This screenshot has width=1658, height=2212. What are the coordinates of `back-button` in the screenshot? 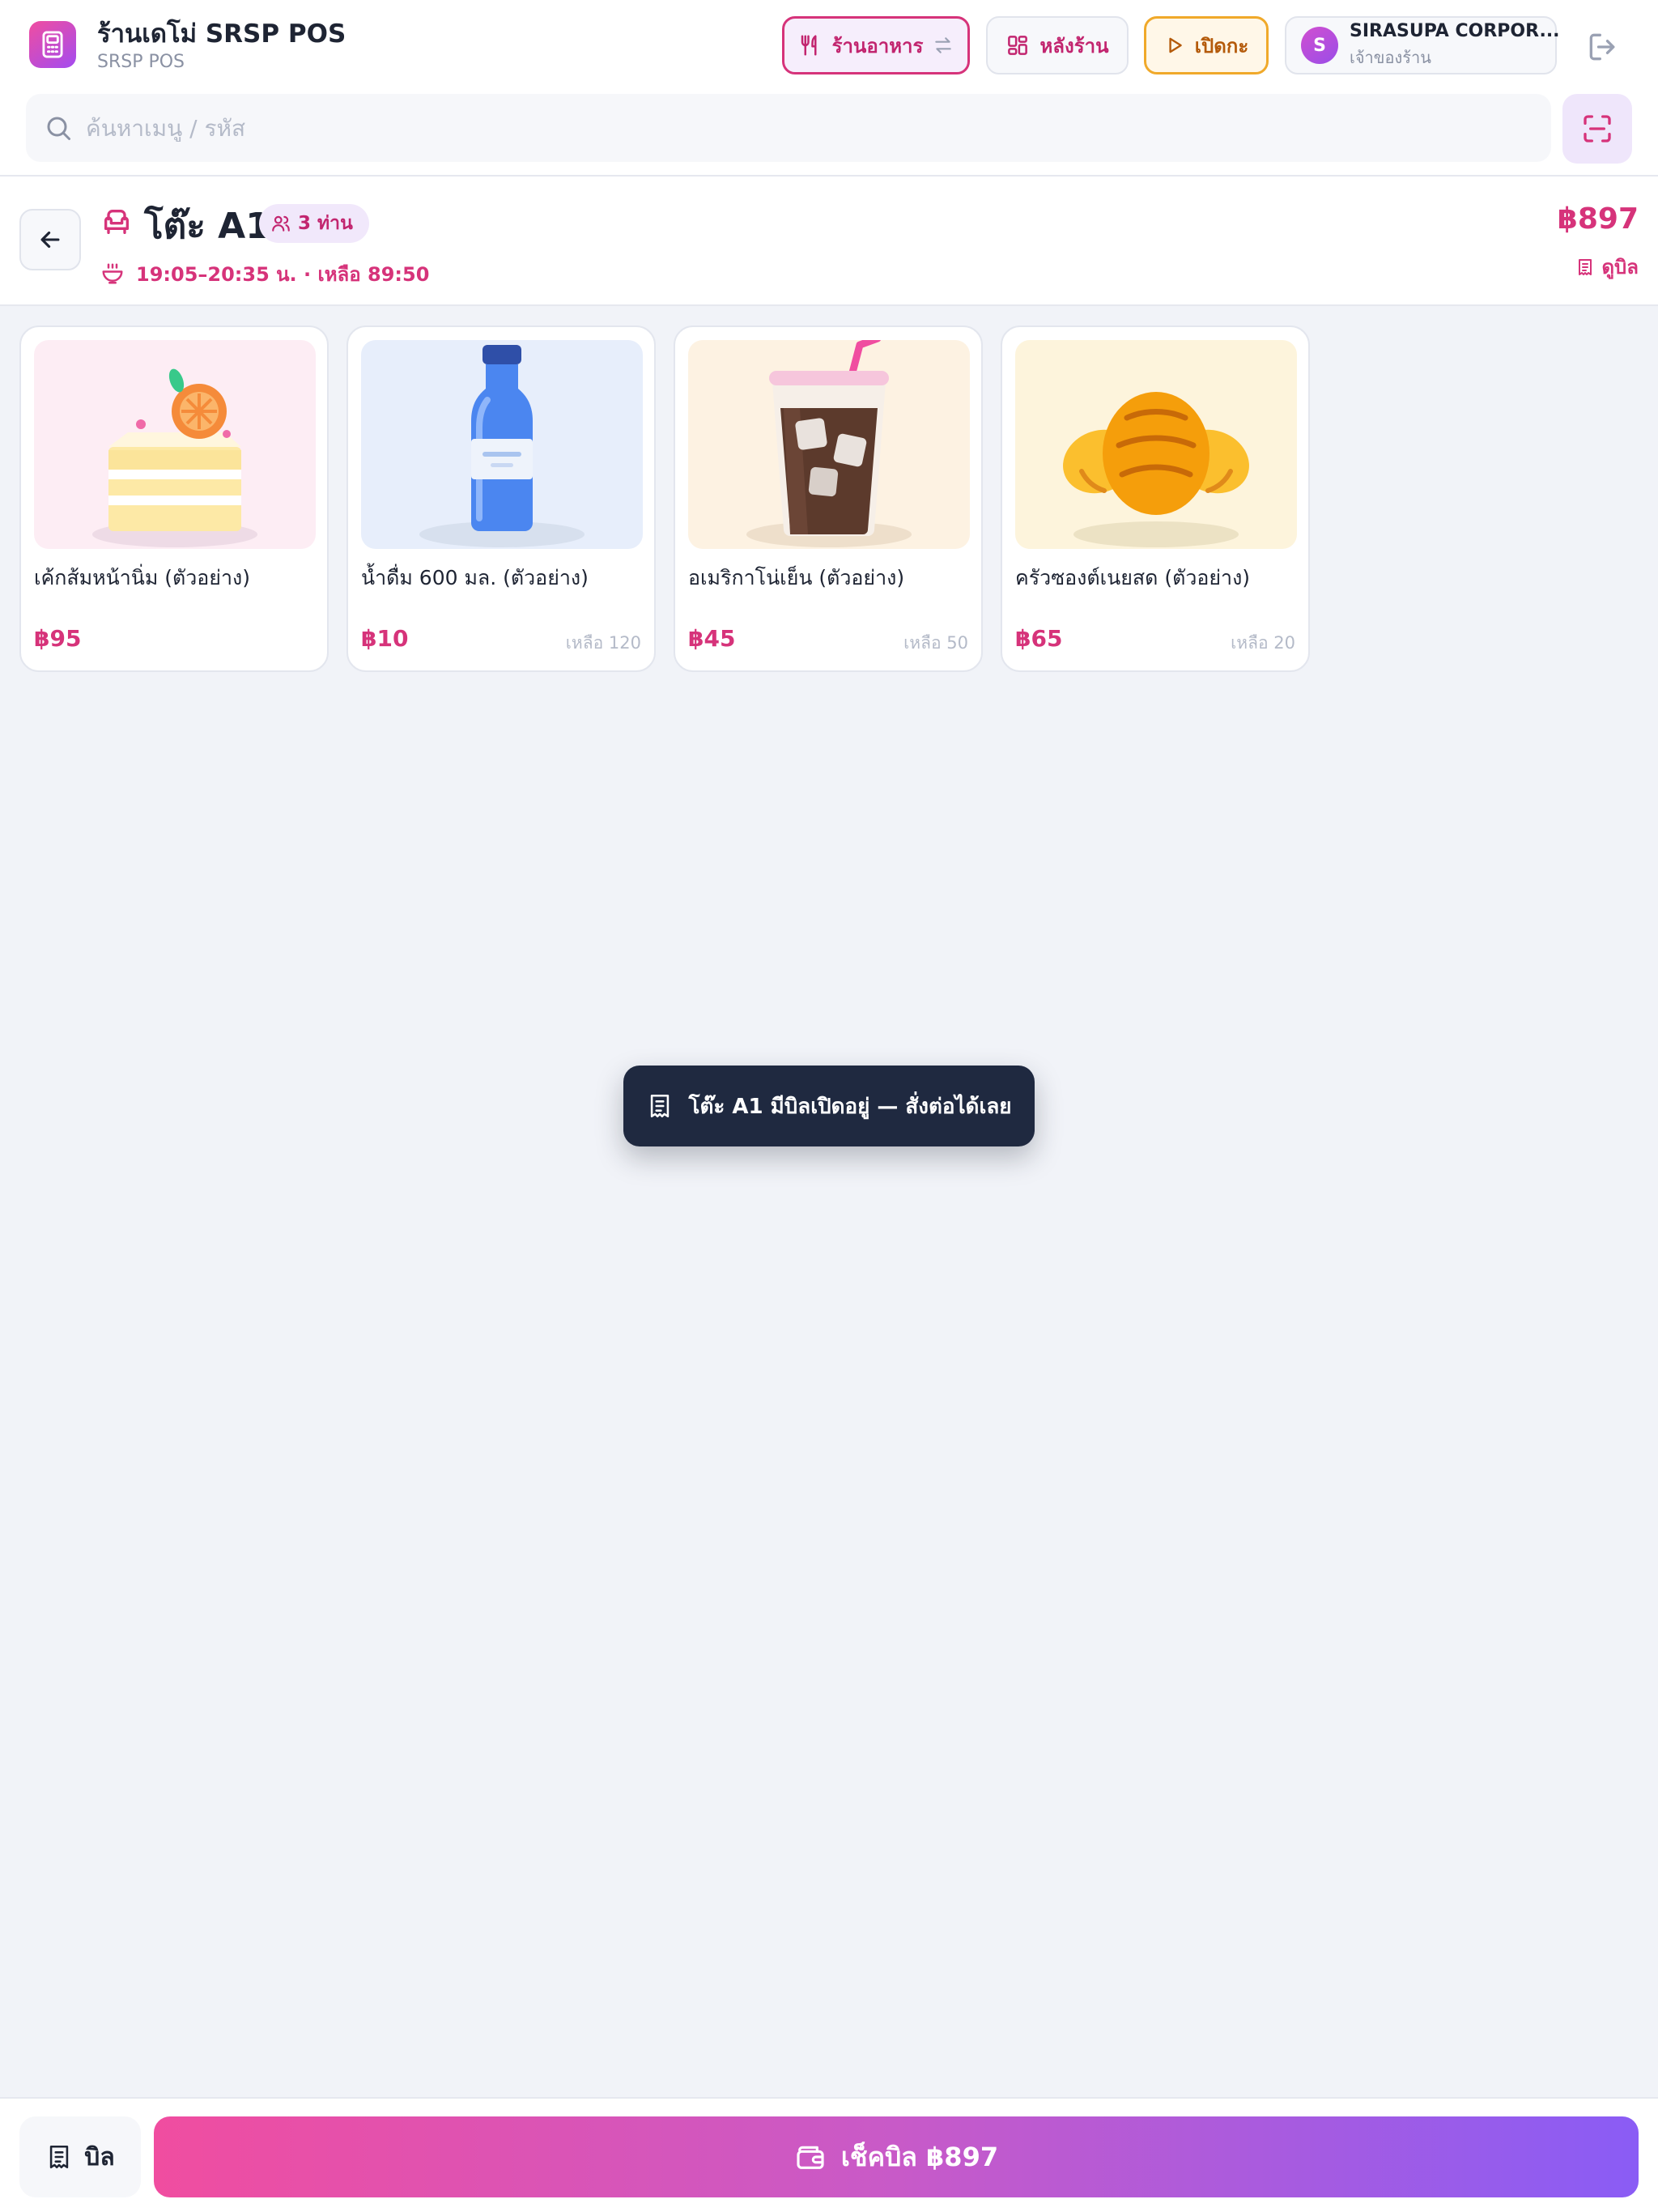 It's located at (50, 240).